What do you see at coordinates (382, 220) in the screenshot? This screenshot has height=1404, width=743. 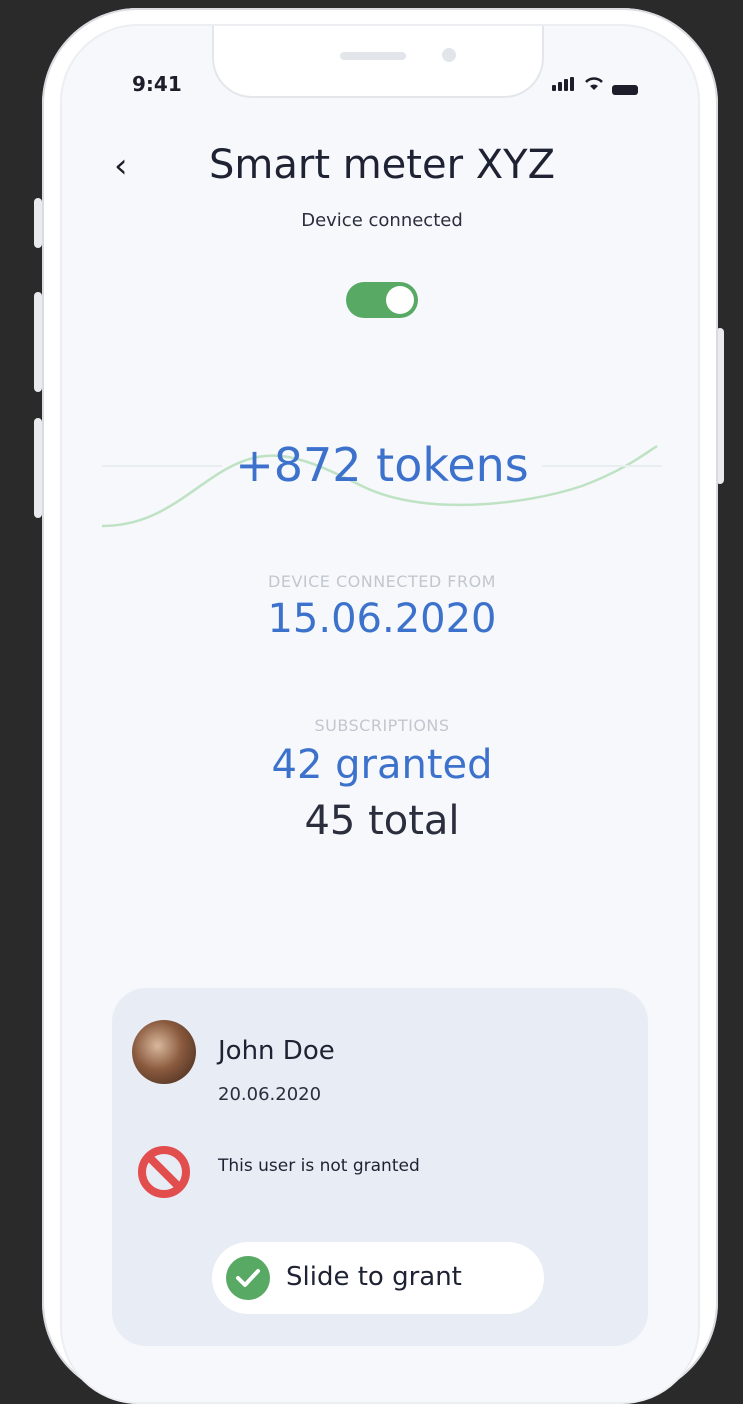 I see `connection-status: Device connected` at bounding box center [382, 220].